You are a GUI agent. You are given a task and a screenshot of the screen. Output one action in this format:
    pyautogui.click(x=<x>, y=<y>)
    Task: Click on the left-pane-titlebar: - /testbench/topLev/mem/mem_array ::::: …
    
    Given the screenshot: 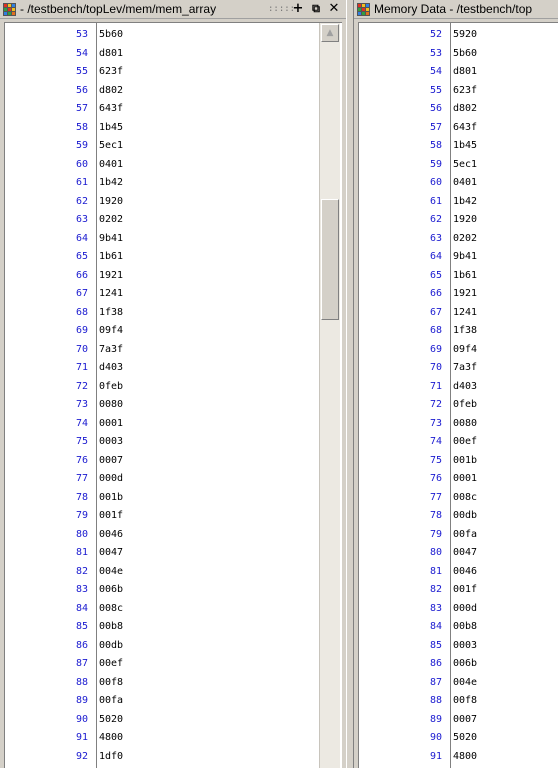 What is the action you would take?
    pyautogui.click(x=173, y=9)
    